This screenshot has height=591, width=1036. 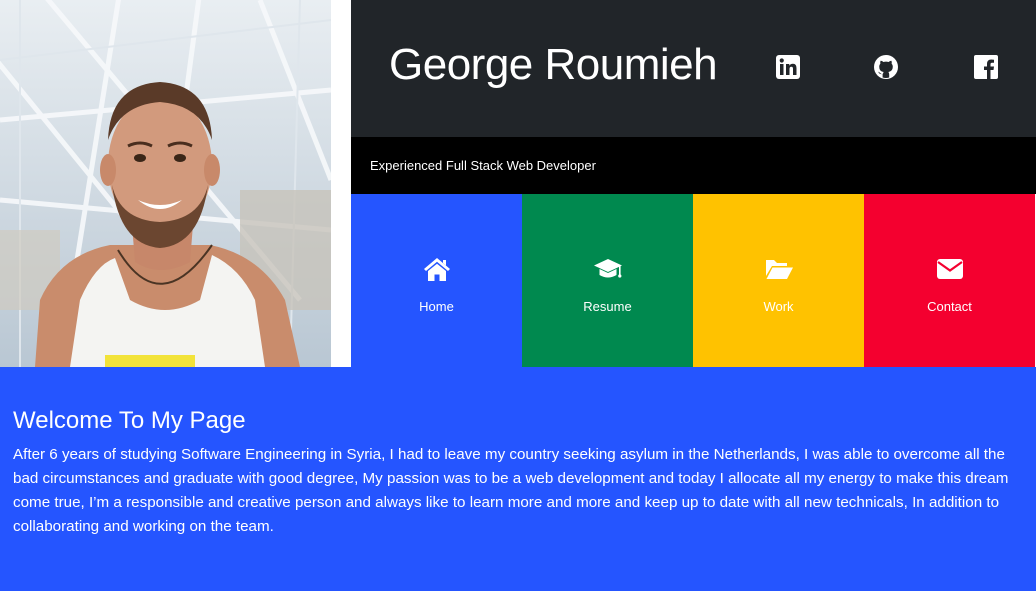 I want to click on nav-resume: Resume, so click(x=607, y=280).